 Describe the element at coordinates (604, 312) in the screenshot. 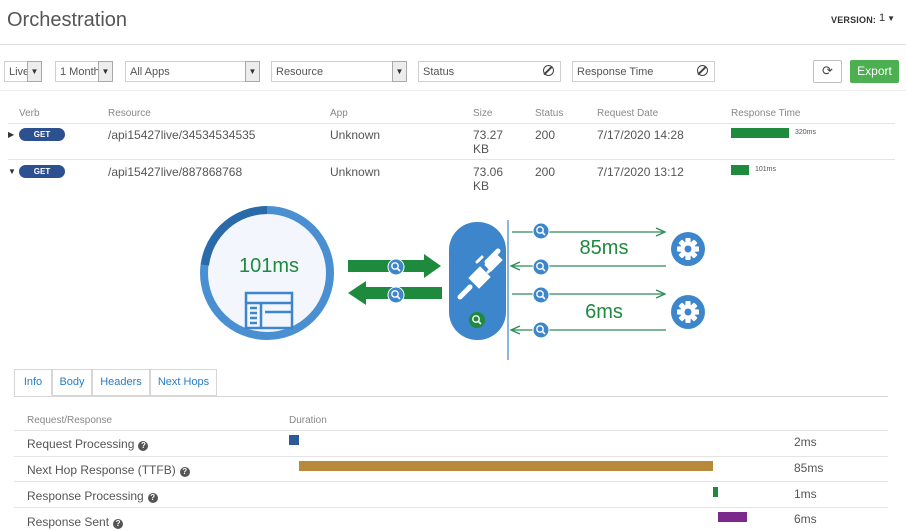

I see `hop-2-duration: 6ms` at that location.